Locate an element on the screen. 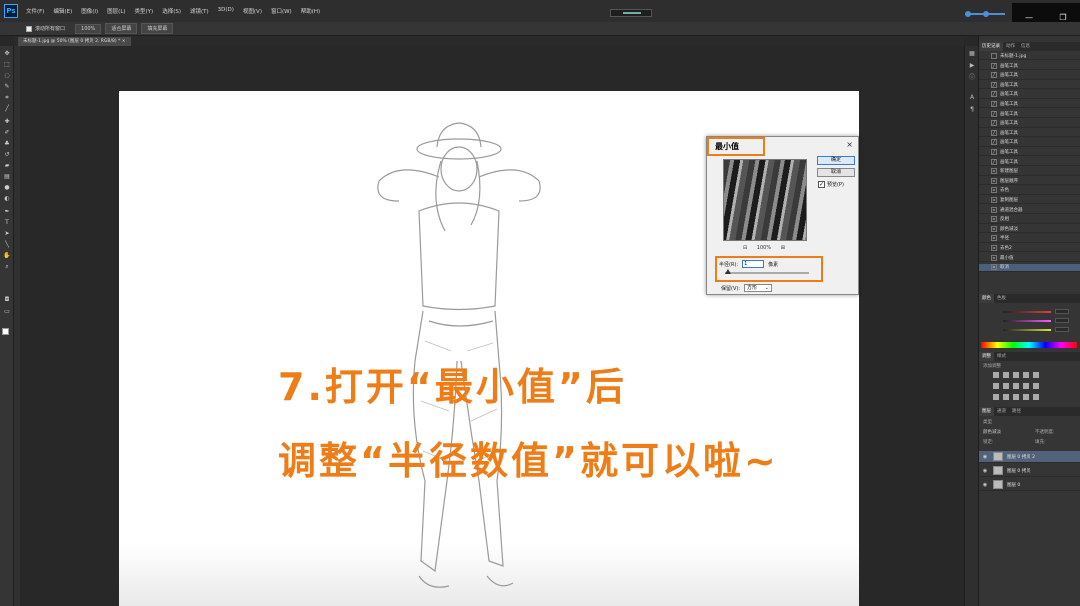  pen-tool-icon: ✒ is located at coordinates (7, 211).